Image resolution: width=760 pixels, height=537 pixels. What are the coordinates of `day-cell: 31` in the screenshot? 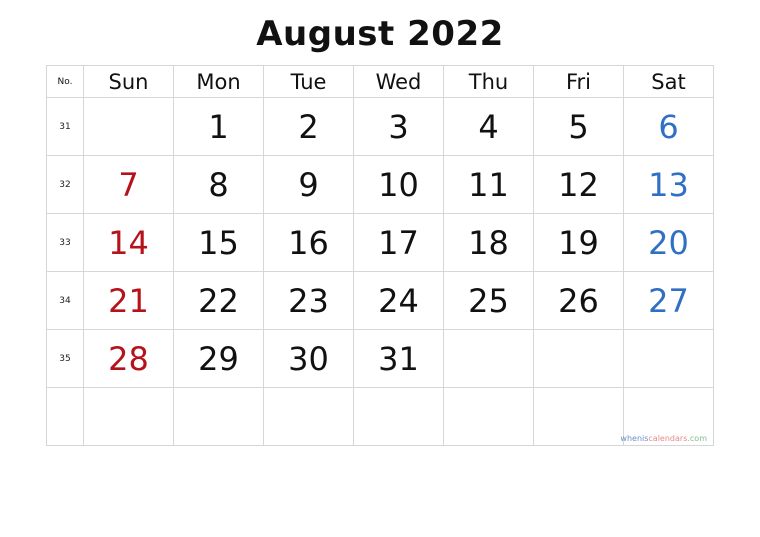 It's located at (398, 358).